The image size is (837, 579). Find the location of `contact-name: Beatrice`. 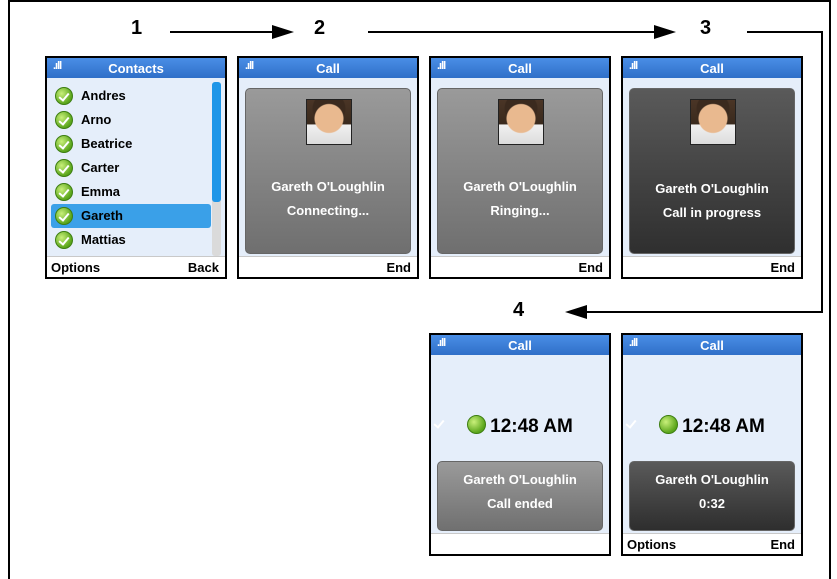

contact-name: Beatrice is located at coordinates (107, 143).